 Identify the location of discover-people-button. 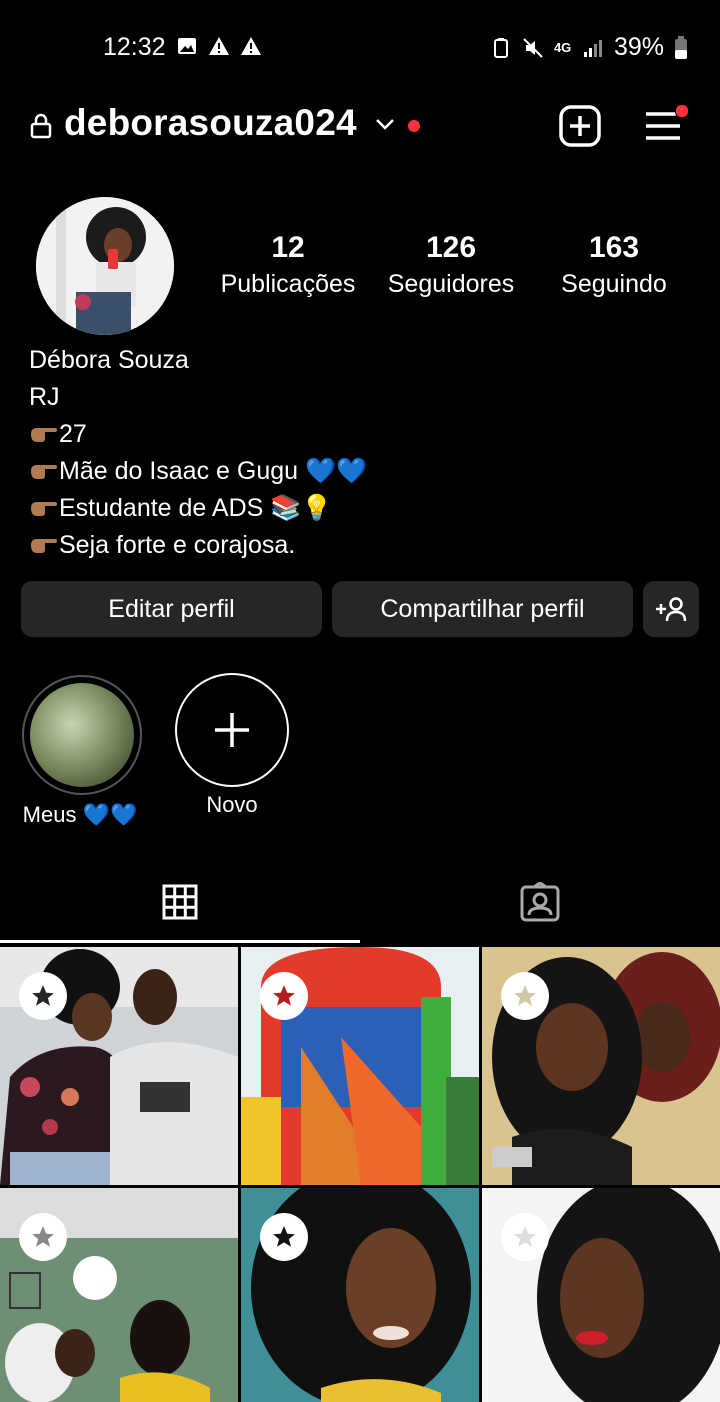
(671, 609).